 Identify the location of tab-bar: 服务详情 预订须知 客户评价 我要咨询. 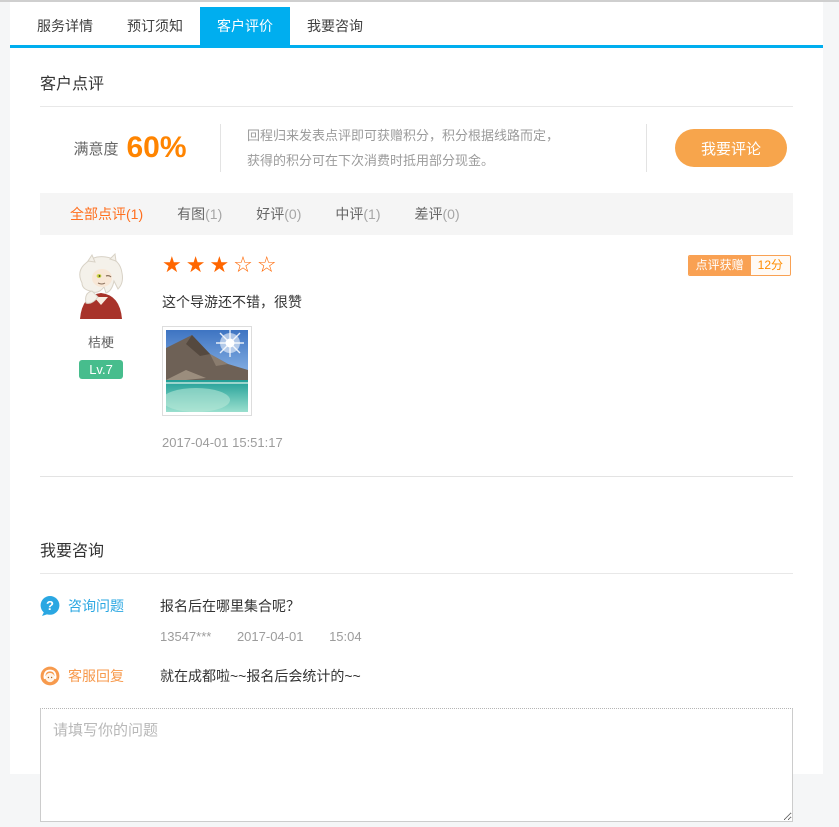
(416, 25).